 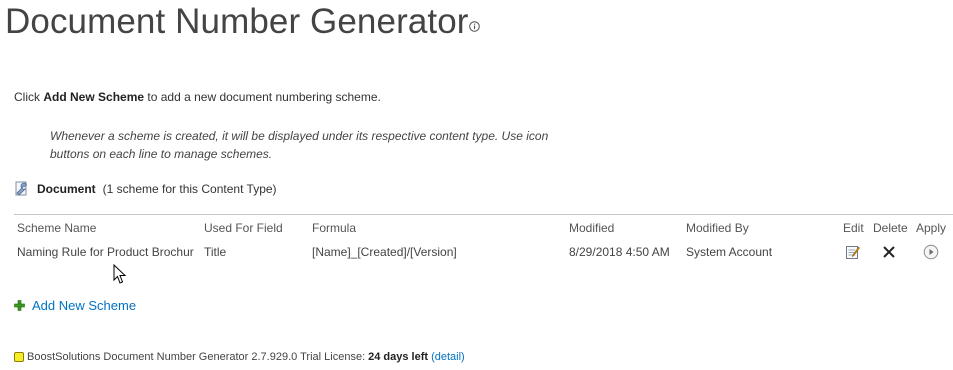 What do you see at coordinates (398, 357) in the screenshot?
I see `license-days-left: 24 days left` at bounding box center [398, 357].